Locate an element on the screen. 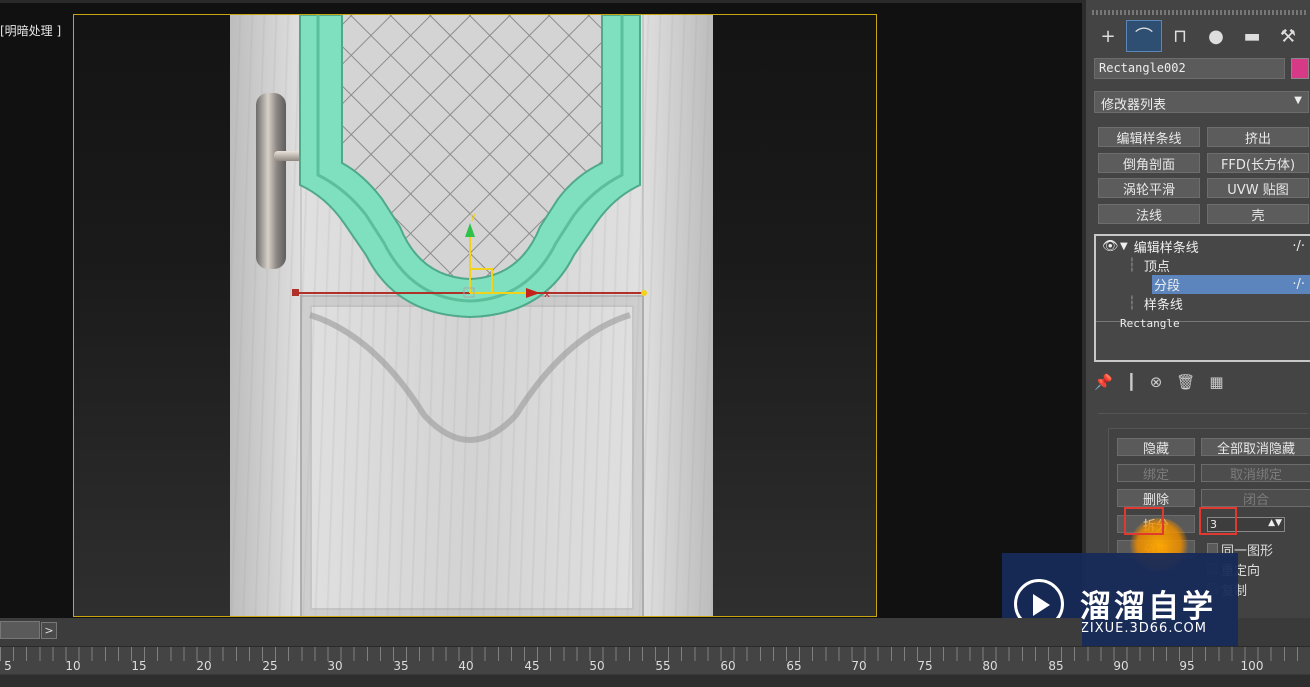  tick-label: 100 is located at coordinates (1252, 666).